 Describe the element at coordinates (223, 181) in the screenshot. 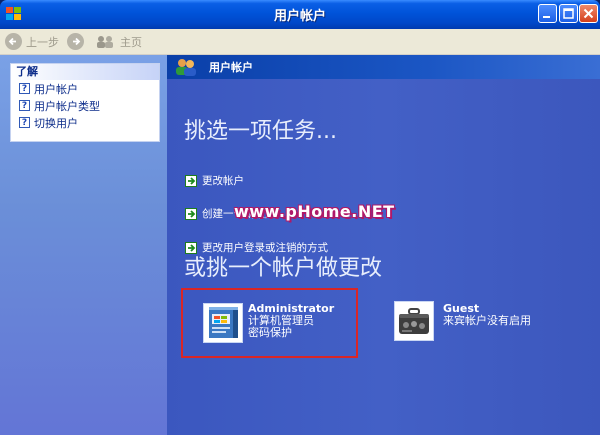

I see `task-label: 更改帐户` at that location.